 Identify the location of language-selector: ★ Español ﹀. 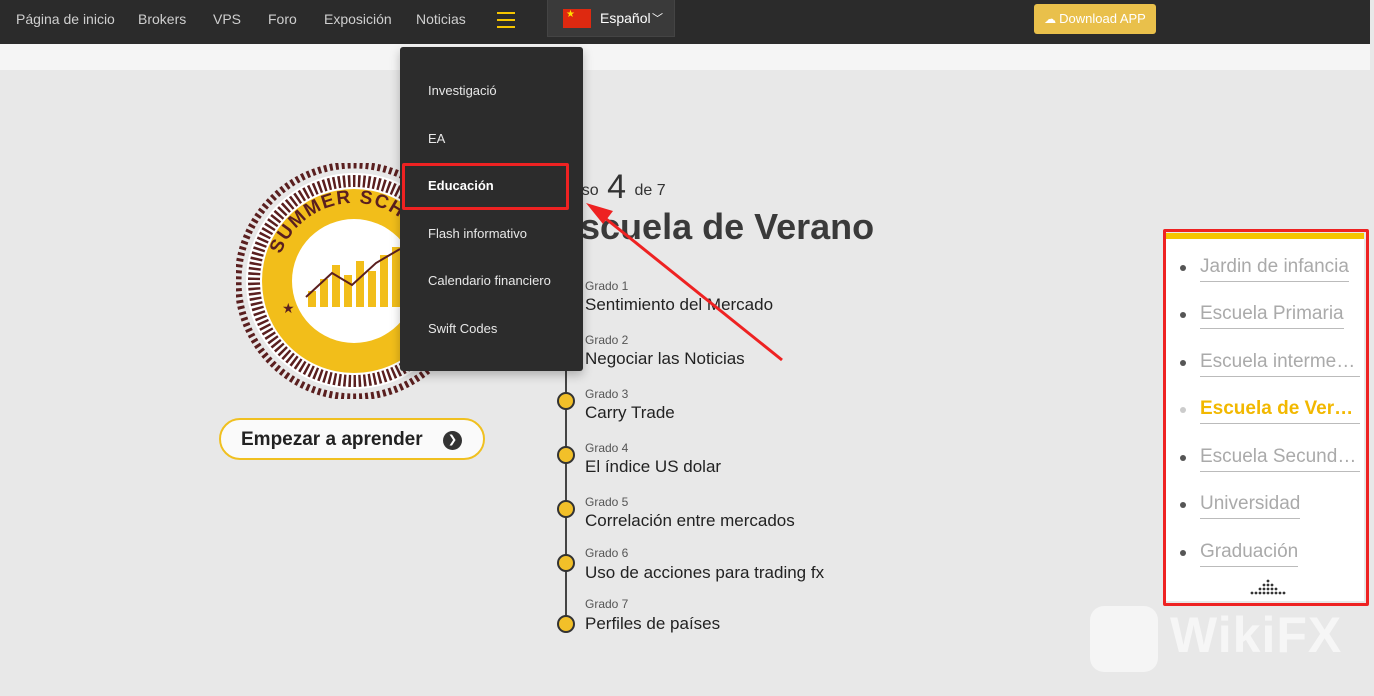
(611, 18).